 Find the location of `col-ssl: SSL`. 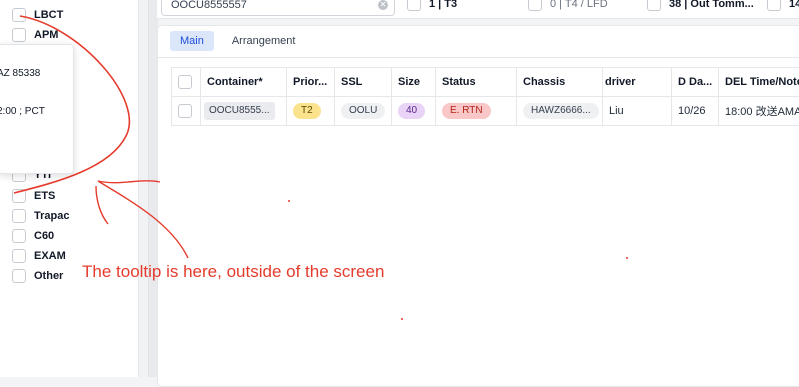

col-ssl: SSL is located at coordinates (362, 82).